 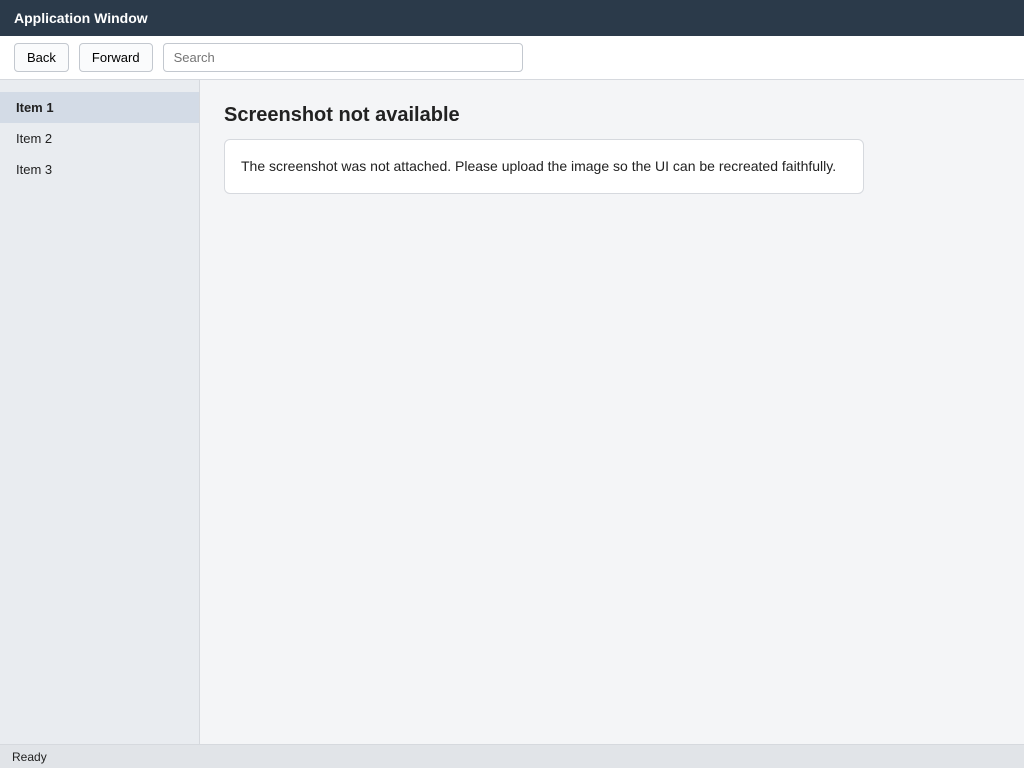 I want to click on sidebar-item-3: Item 3, so click(x=99, y=169).